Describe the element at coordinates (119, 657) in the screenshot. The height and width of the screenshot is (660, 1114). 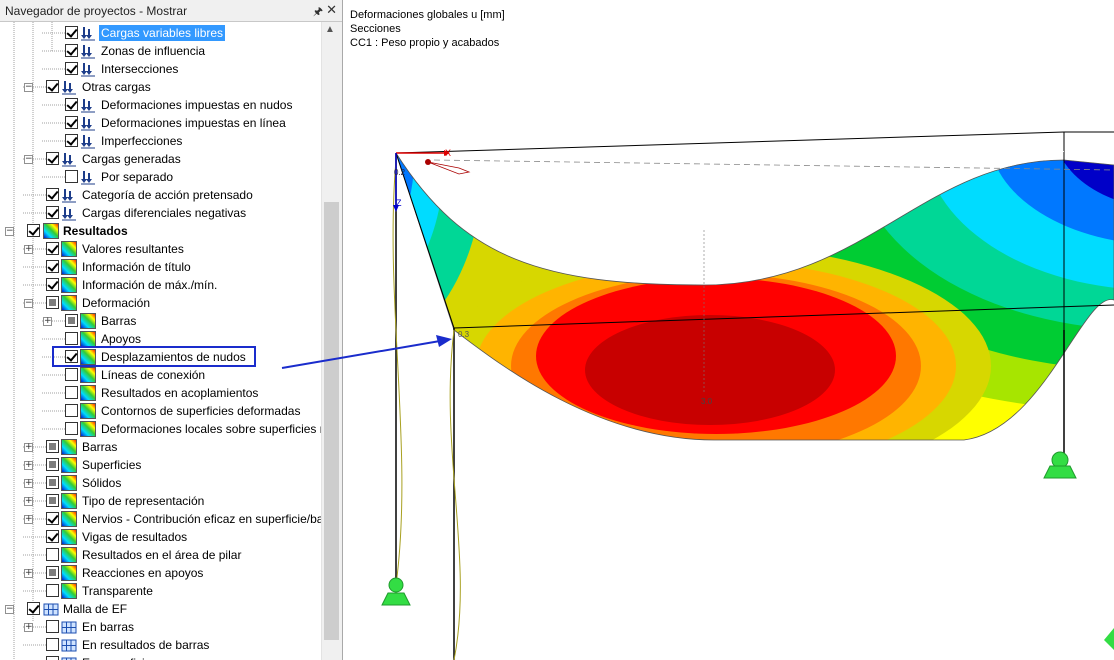
I see `tree-item-label: En superficies` at that location.